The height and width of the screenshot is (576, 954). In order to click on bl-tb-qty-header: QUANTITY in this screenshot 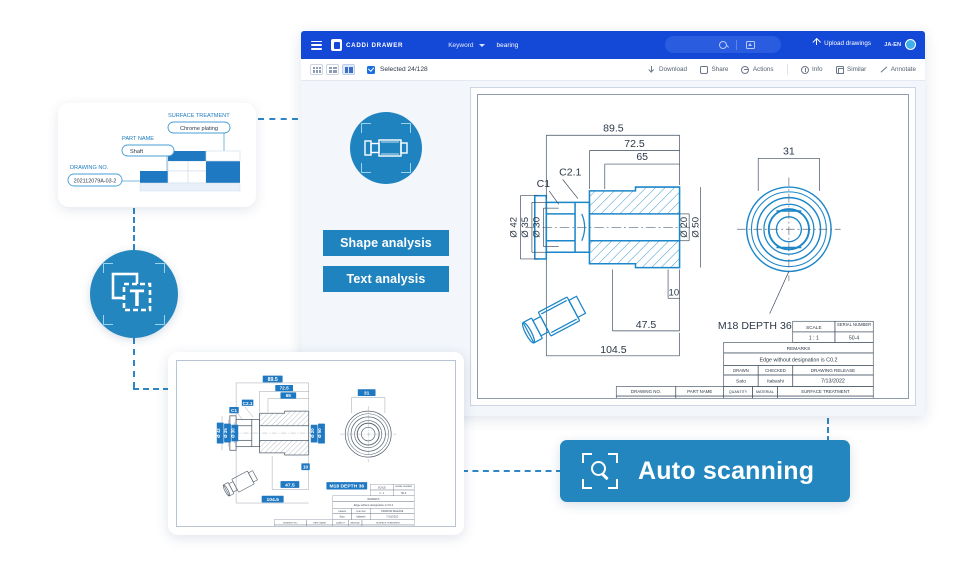, I will do `click(341, 522)`.